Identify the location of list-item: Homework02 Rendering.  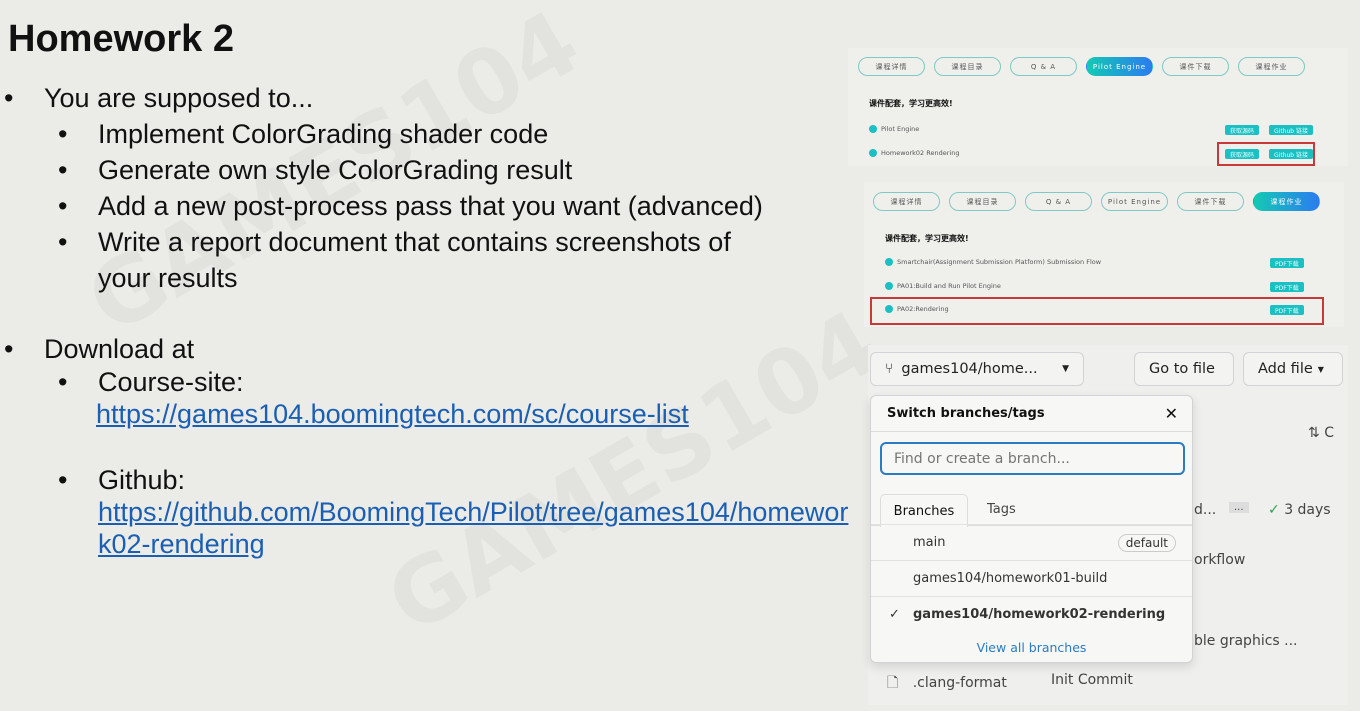
(914, 153).